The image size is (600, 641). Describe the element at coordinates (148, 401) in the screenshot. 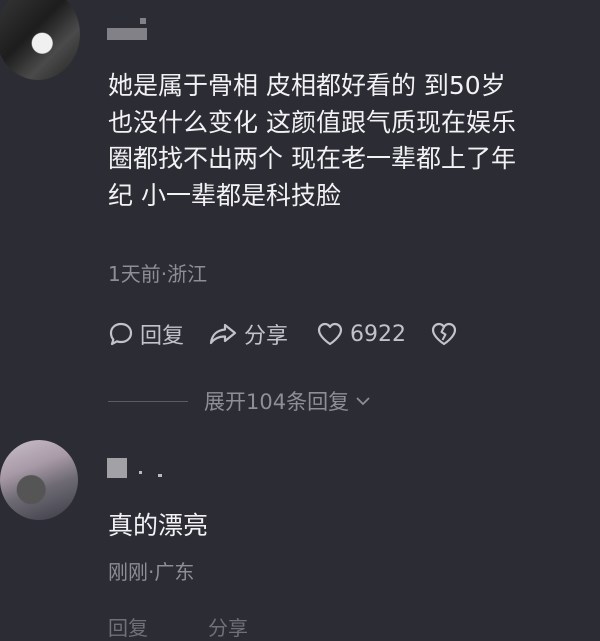

I see `divider` at that location.